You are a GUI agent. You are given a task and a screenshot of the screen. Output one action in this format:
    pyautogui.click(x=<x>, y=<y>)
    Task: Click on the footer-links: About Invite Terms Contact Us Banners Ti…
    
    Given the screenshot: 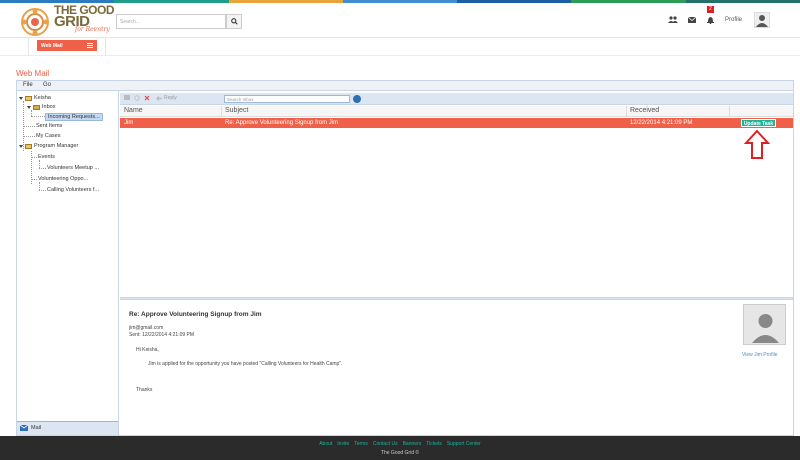 What is the action you would take?
    pyautogui.click(x=400, y=444)
    